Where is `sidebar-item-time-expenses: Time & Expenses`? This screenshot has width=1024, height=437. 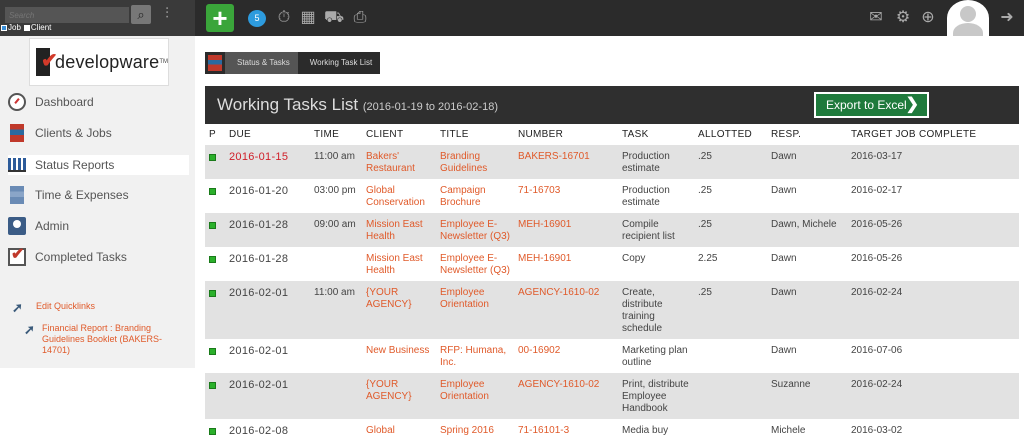 sidebar-item-time-expenses: Time & Expenses is located at coordinates (98, 195).